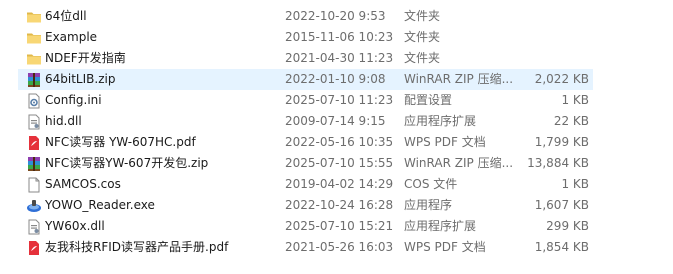 This screenshot has height=274, width=673. I want to click on file-row: Config.ini 2025-07-10 11:23 配置设置 1 KB, so click(305, 100).